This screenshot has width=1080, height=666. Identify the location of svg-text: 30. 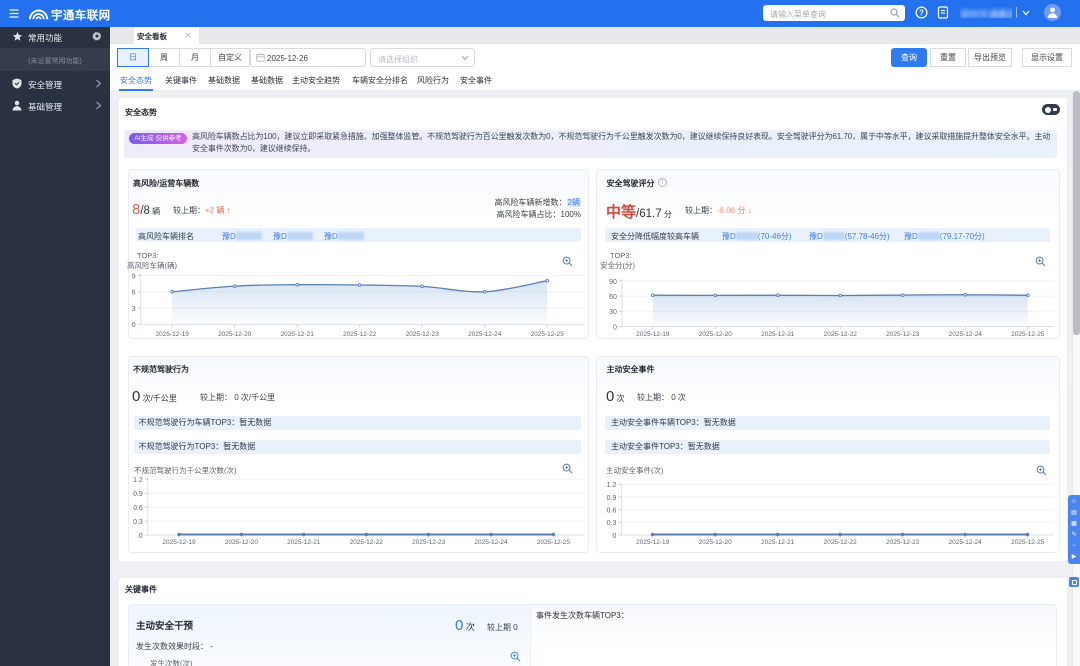
(613, 312).